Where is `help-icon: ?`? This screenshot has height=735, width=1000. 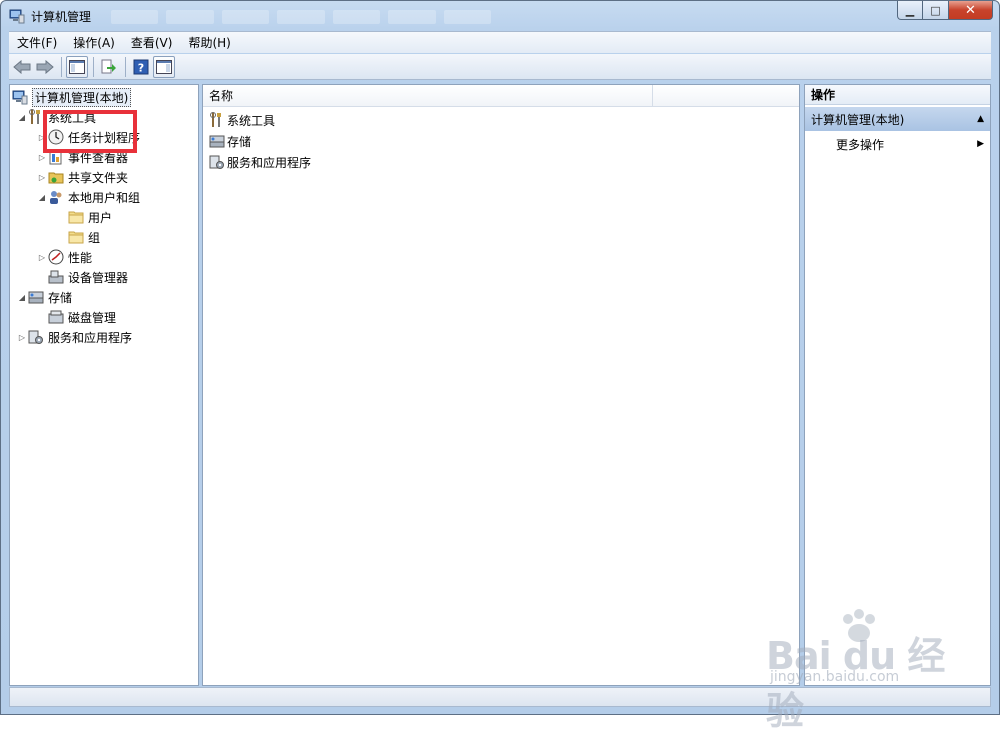
help-icon: ? is located at coordinates (141, 66).